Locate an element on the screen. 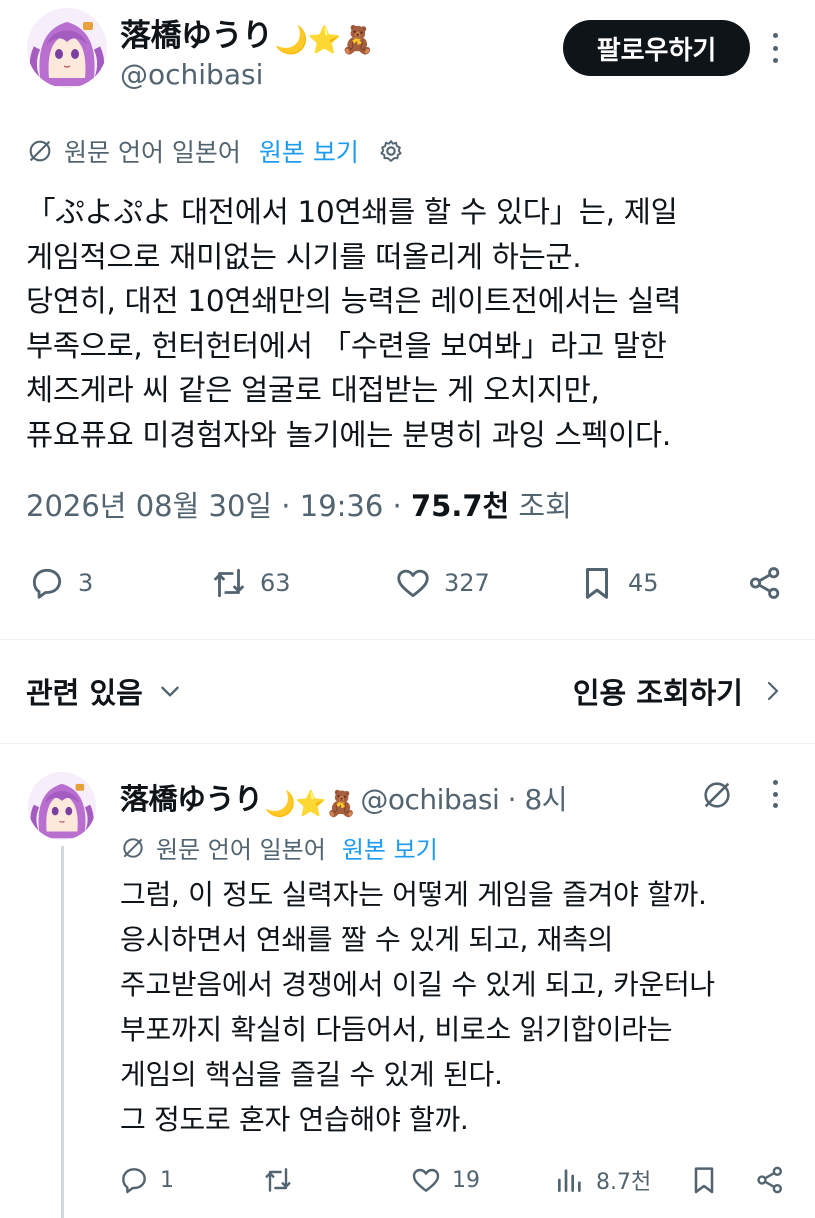 The width and height of the screenshot is (815, 1218). post-text-line: 「ぷよぷよ 대전에서 10연쇄를 할 수 있다」는, 제일 is located at coordinates (352, 212).